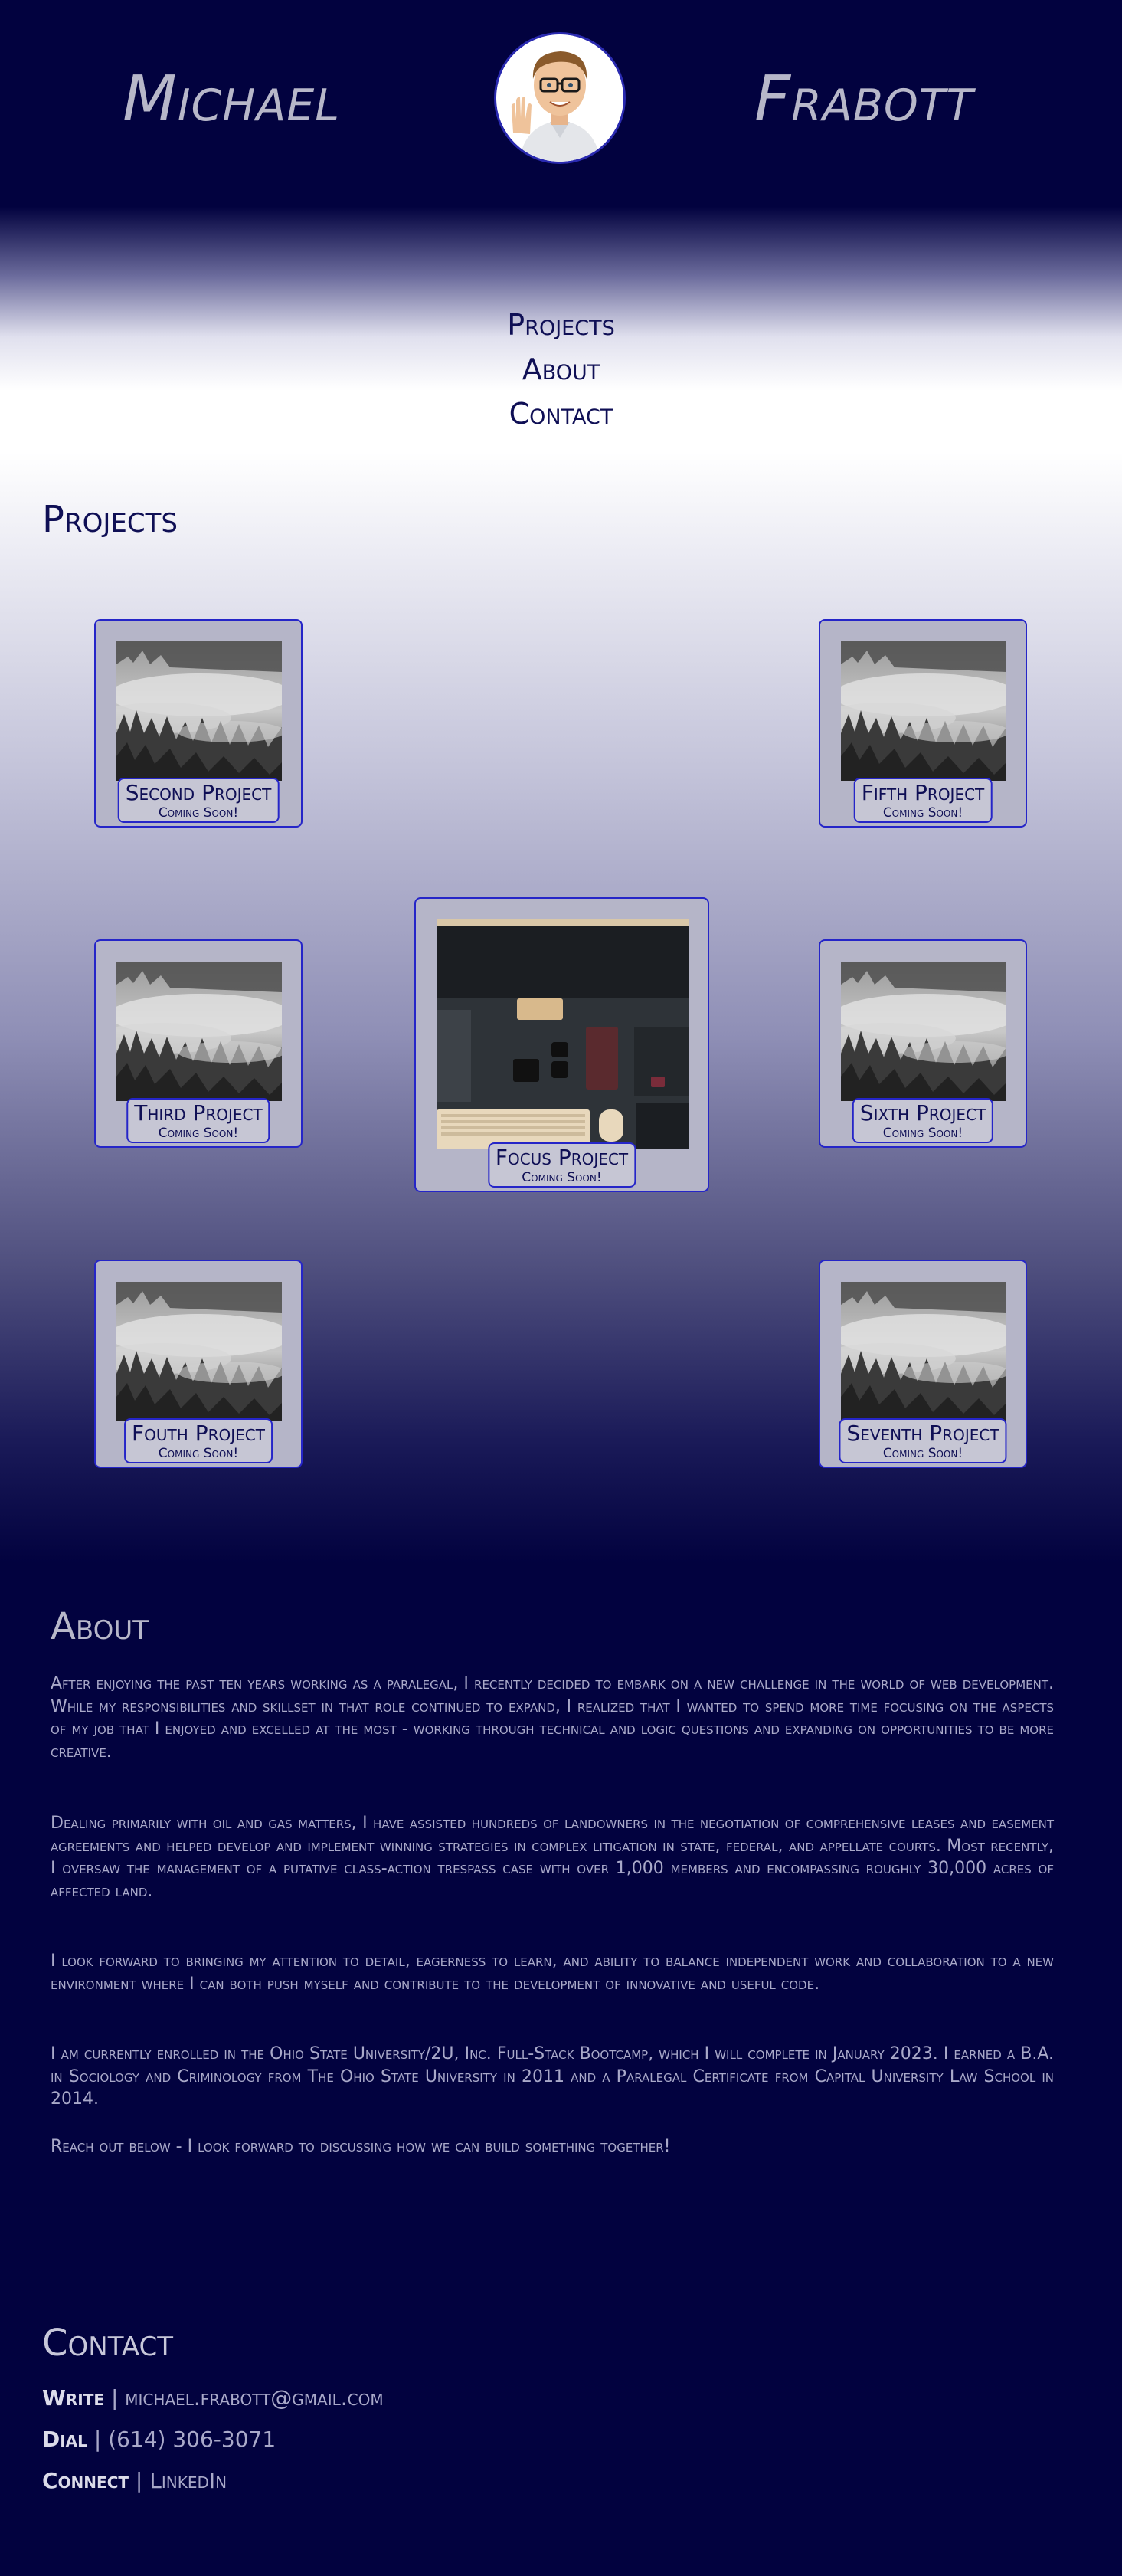 Image resolution: width=1122 pixels, height=2576 pixels. I want to click on nav-link-projects: Projects, so click(561, 325).